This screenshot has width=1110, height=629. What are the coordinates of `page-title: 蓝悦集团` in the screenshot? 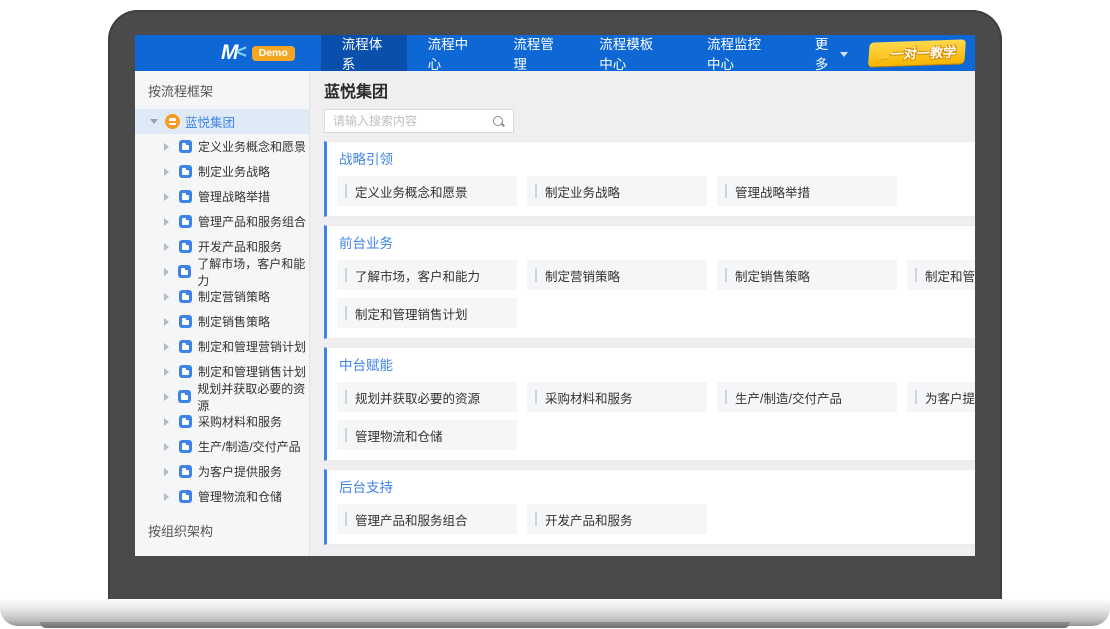 It's located at (356, 92).